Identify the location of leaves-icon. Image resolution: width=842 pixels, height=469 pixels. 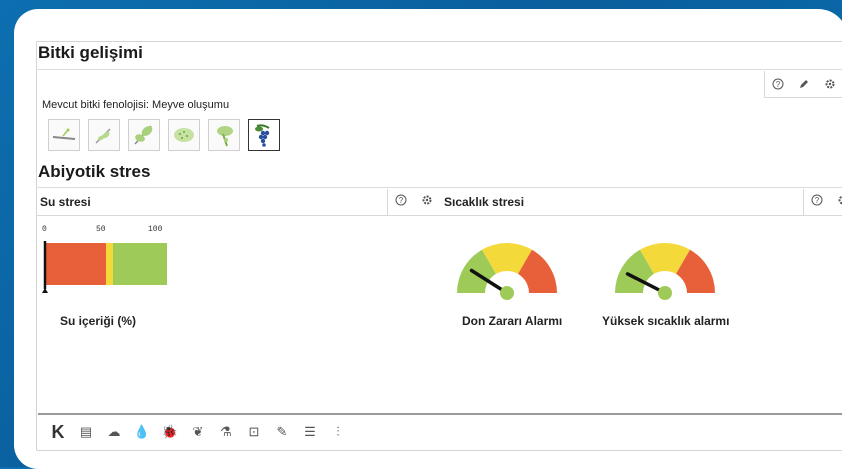
(144, 135).